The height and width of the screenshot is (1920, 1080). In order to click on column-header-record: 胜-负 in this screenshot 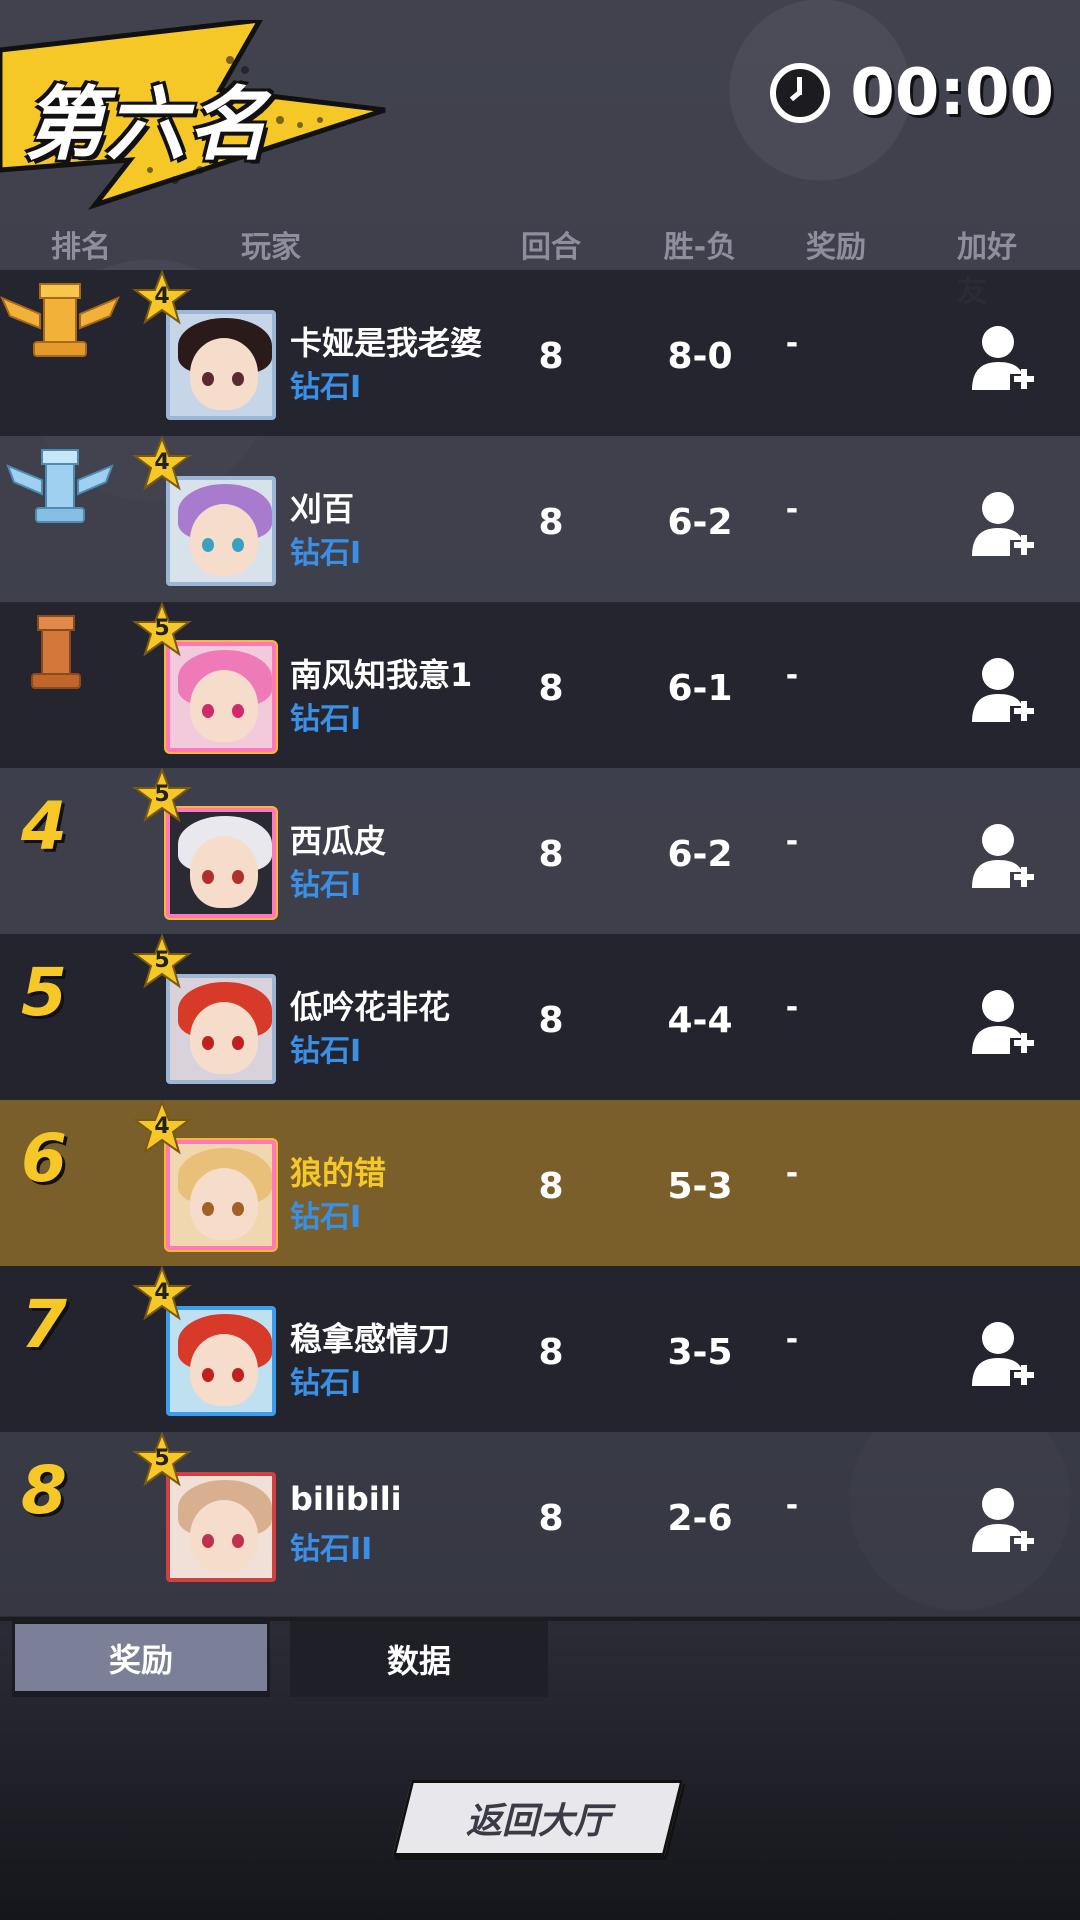, I will do `click(700, 247)`.